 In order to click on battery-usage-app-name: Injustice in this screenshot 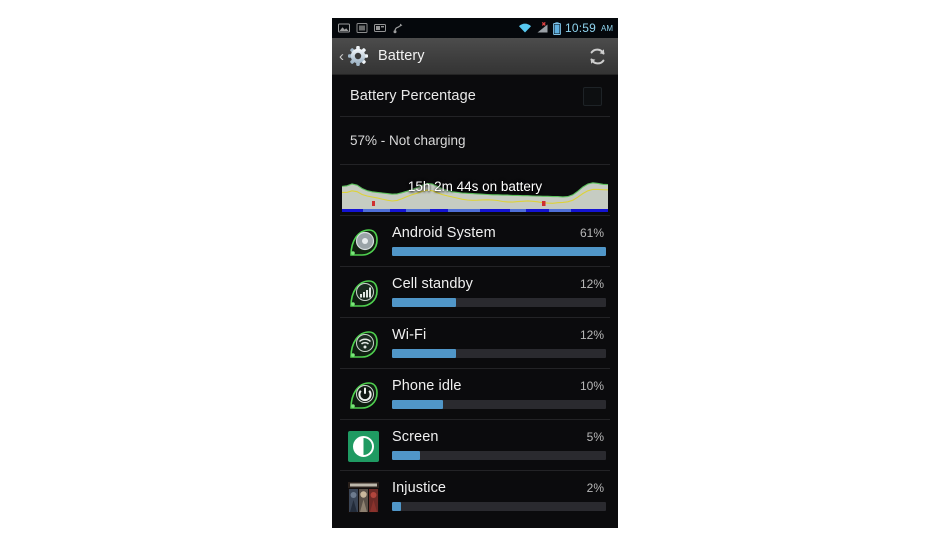, I will do `click(419, 488)`.